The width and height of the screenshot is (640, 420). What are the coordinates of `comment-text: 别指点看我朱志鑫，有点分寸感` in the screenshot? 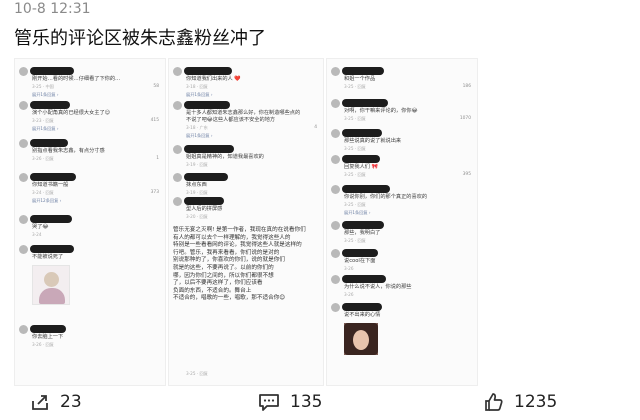 It's located at (68, 151).